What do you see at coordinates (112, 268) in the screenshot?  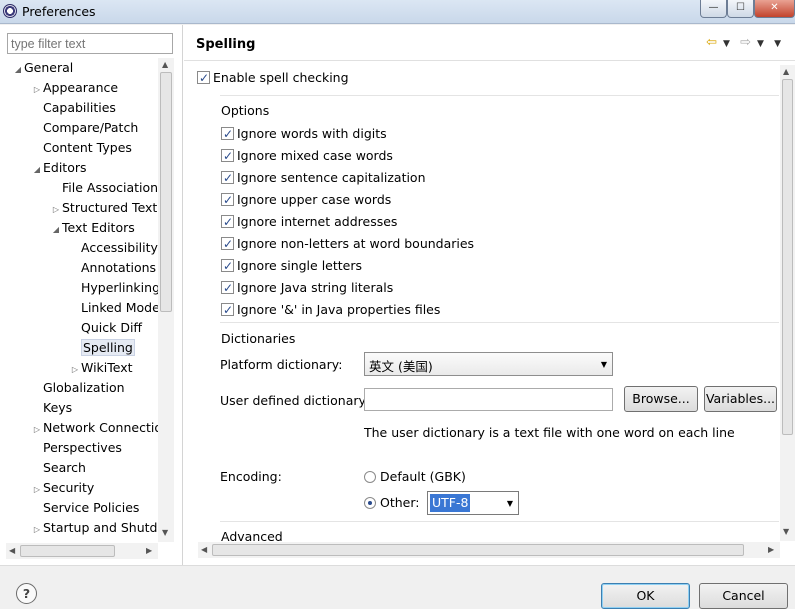 I see `tree-item: Annotations` at bounding box center [112, 268].